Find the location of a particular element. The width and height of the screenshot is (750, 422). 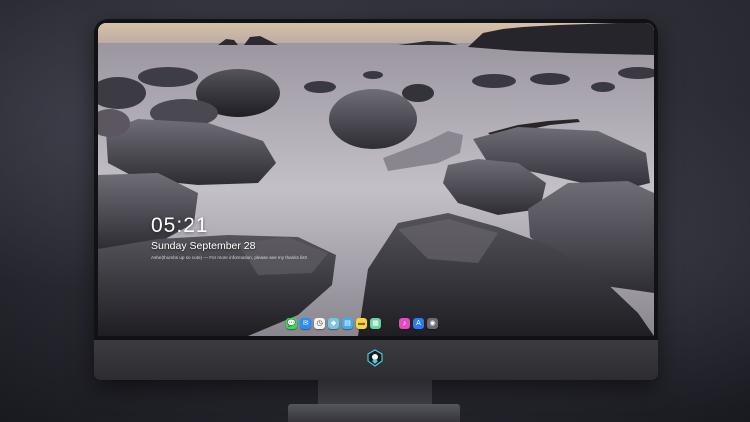

photos-icon: ▦ is located at coordinates (375, 323).